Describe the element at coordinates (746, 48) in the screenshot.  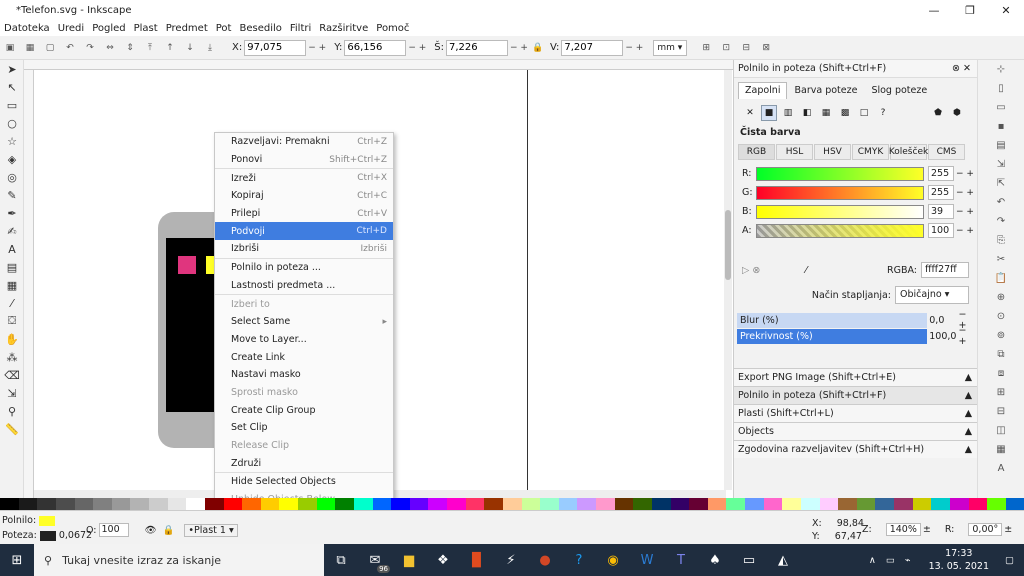
I see `move-gradients-icon: ⊟` at that location.